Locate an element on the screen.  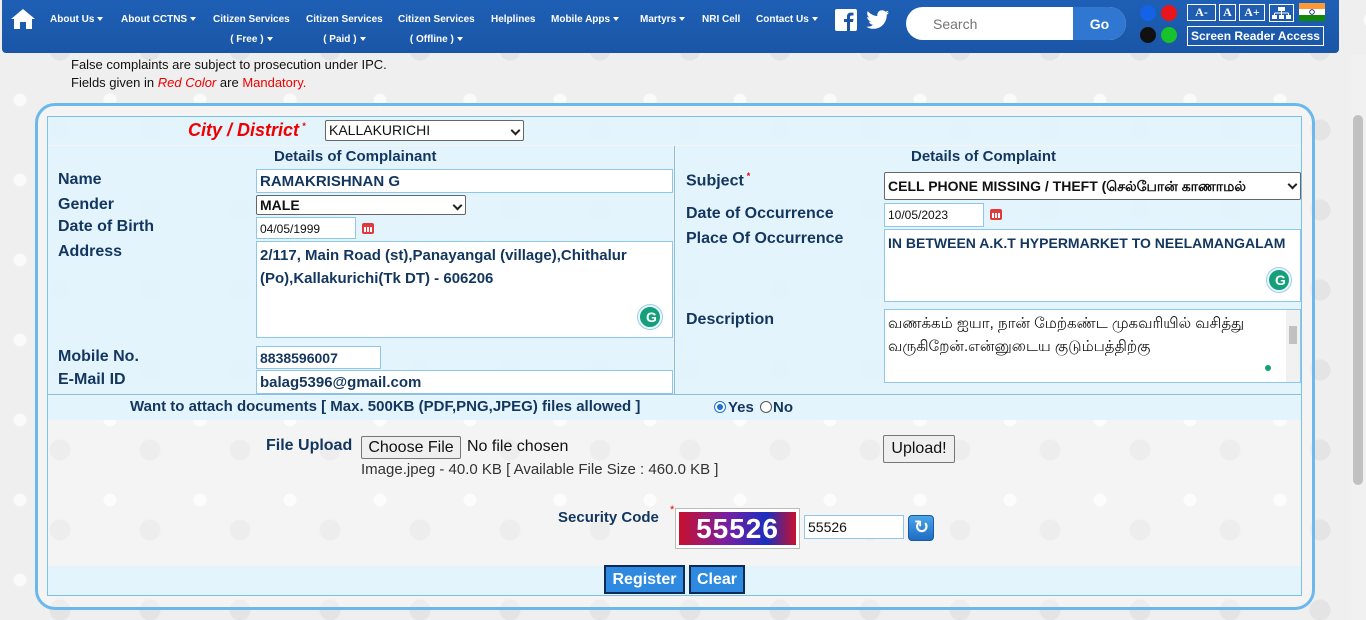
theme-green-dot is located at coordinates (1169, 35).